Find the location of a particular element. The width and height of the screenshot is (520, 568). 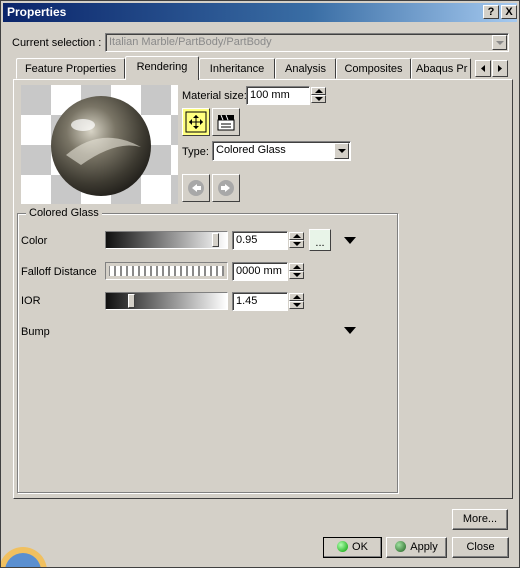

falloff-distance-slider is located at coordinates (166, 271).